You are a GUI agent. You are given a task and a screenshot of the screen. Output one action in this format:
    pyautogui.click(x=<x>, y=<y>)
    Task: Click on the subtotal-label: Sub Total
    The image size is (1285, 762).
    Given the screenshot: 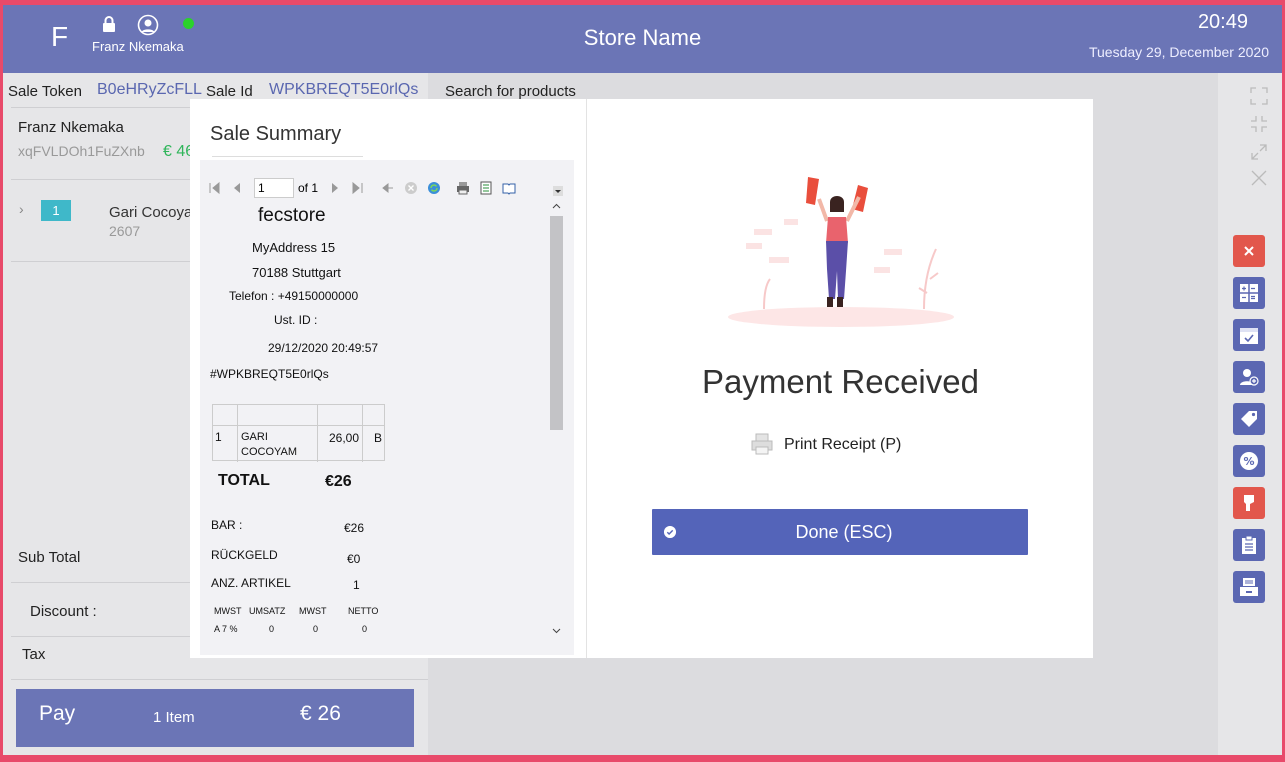 What is the action you would take?
    pyautogui.click(x=49, y=557)
    